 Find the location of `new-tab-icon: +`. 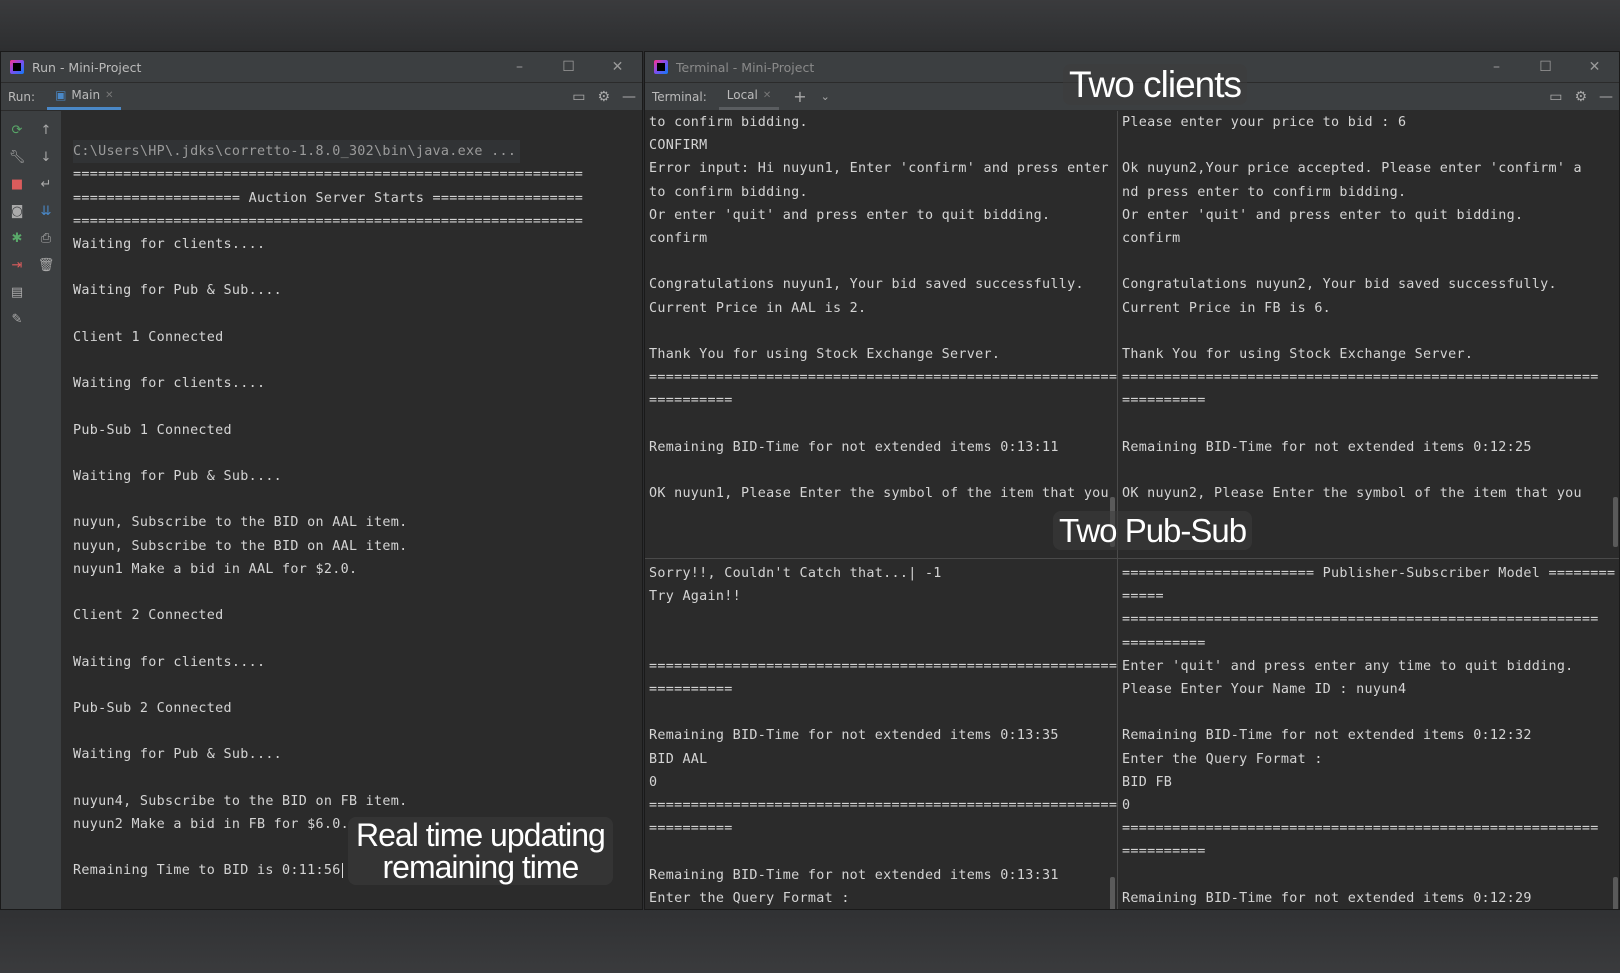

new-tab-icon: + is located at coordinates (799, 96).